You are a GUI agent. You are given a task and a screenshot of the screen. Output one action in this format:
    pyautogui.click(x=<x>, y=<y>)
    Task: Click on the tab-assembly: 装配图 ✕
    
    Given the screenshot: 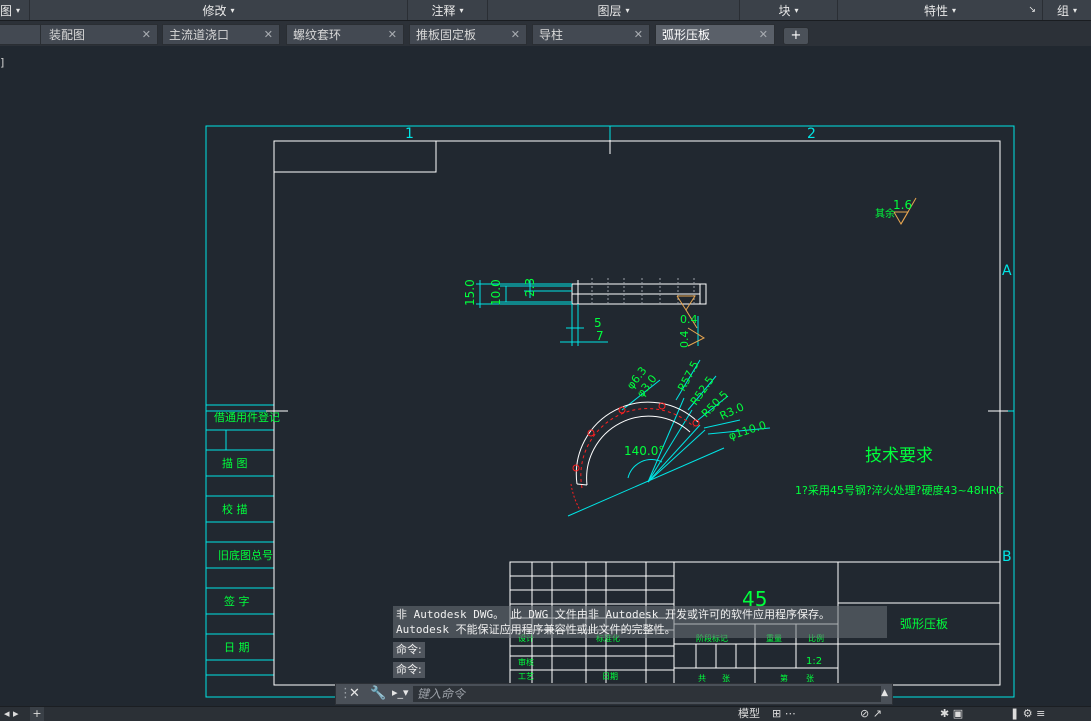 What is the action you would take?
    pyautogui.click(x=99, y=34)
    